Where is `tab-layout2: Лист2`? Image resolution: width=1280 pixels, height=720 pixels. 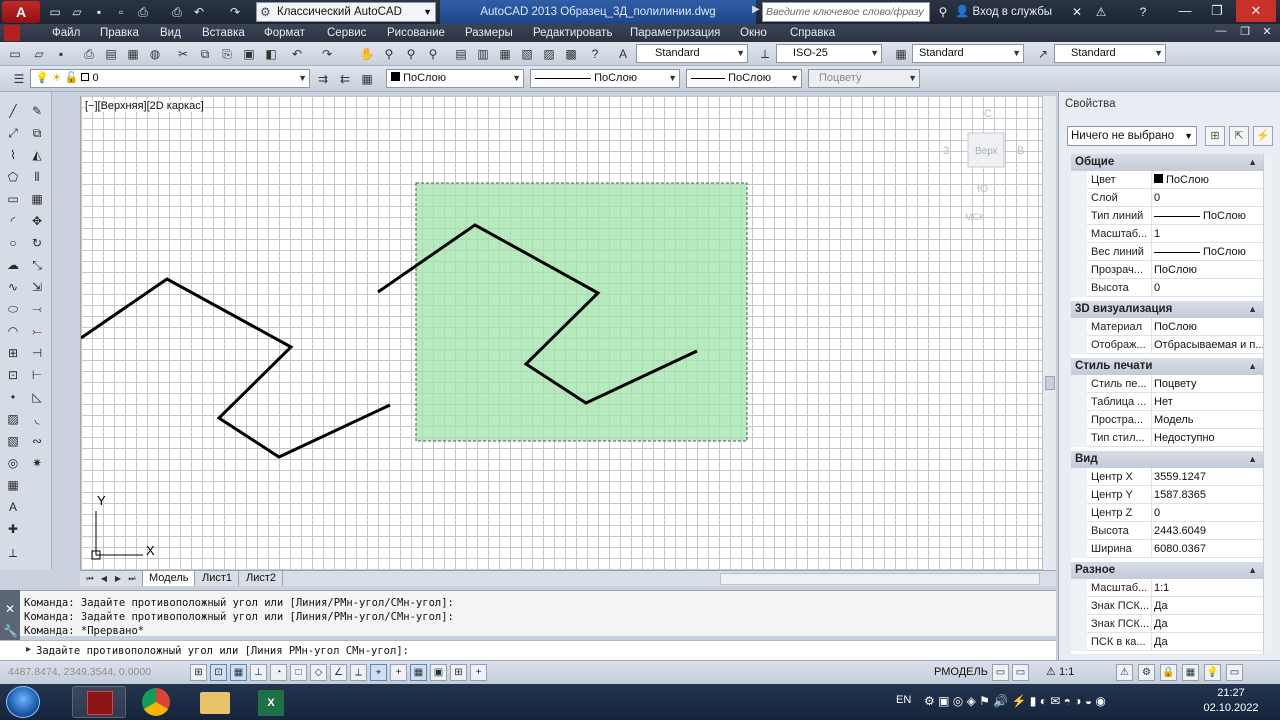
tab-layout2: Лист2 is located at coordinates (262, 578).